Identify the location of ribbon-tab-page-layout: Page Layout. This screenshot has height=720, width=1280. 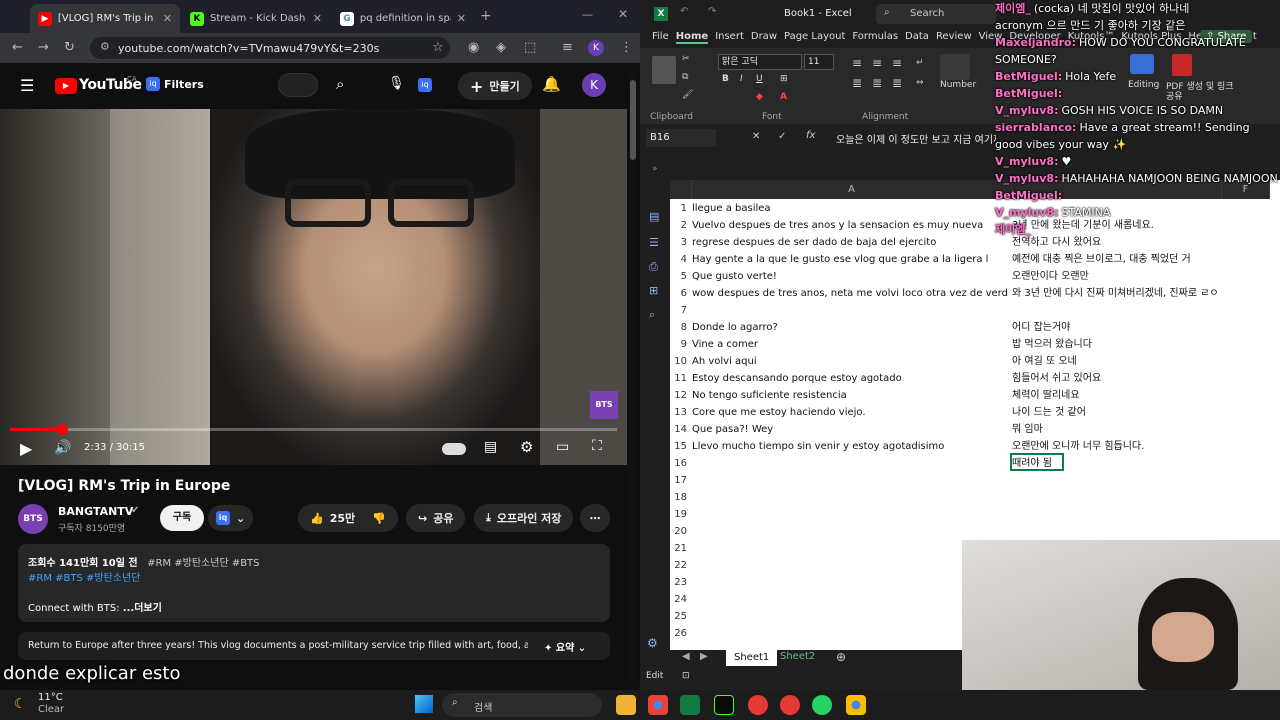
(814, 37).